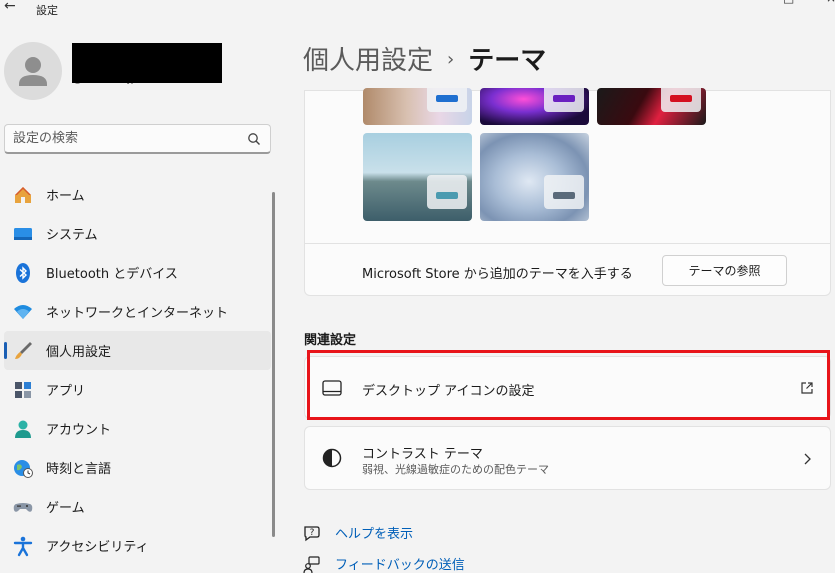 This screenshot has height=573, width=835. I want to click on sidebar-item-bluetooth: Bluetooth とデバイス, so click(137, 272).